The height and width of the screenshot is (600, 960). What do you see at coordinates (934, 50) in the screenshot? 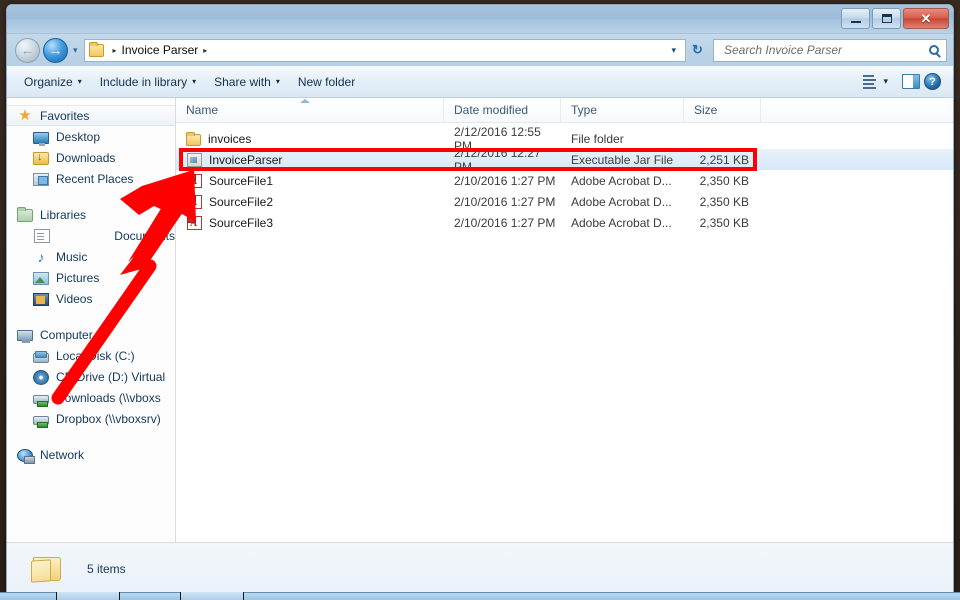
I see `search-icon` at bounding box center [934, 50].